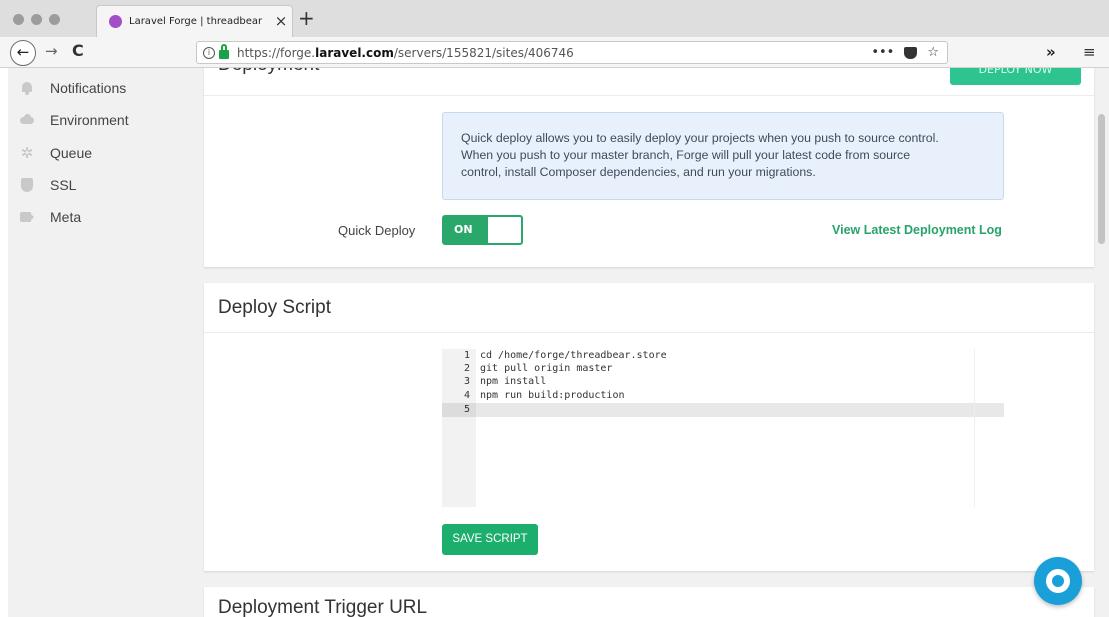 The height and width of the screenshot is (617, 1109). I want to click on code-line: npm run build:production, so click(552, 395).